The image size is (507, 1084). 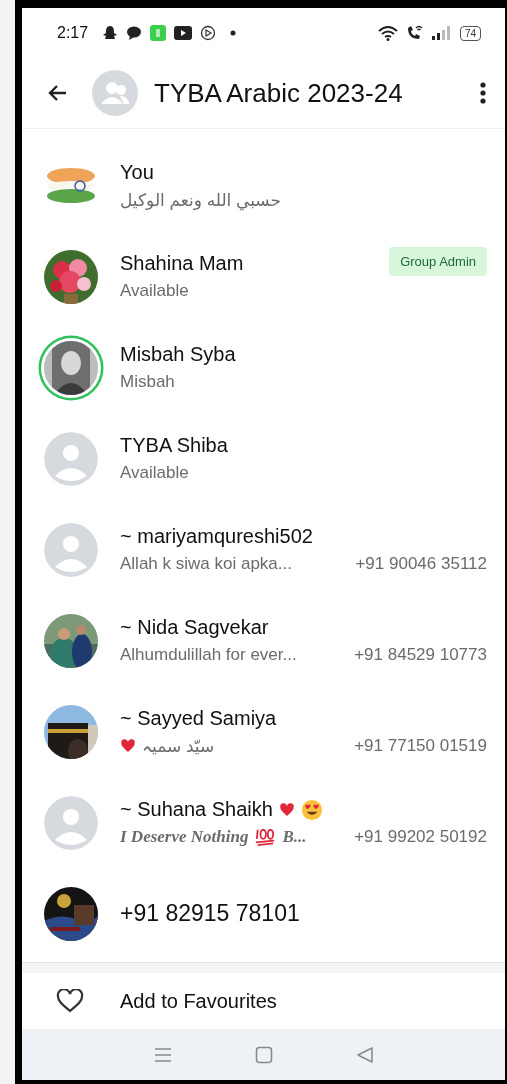 What do you see at coordinates (421, 564) in the screenshot?
I see `phone-number: +91 90046 35112` at bounding box center [421, 564].